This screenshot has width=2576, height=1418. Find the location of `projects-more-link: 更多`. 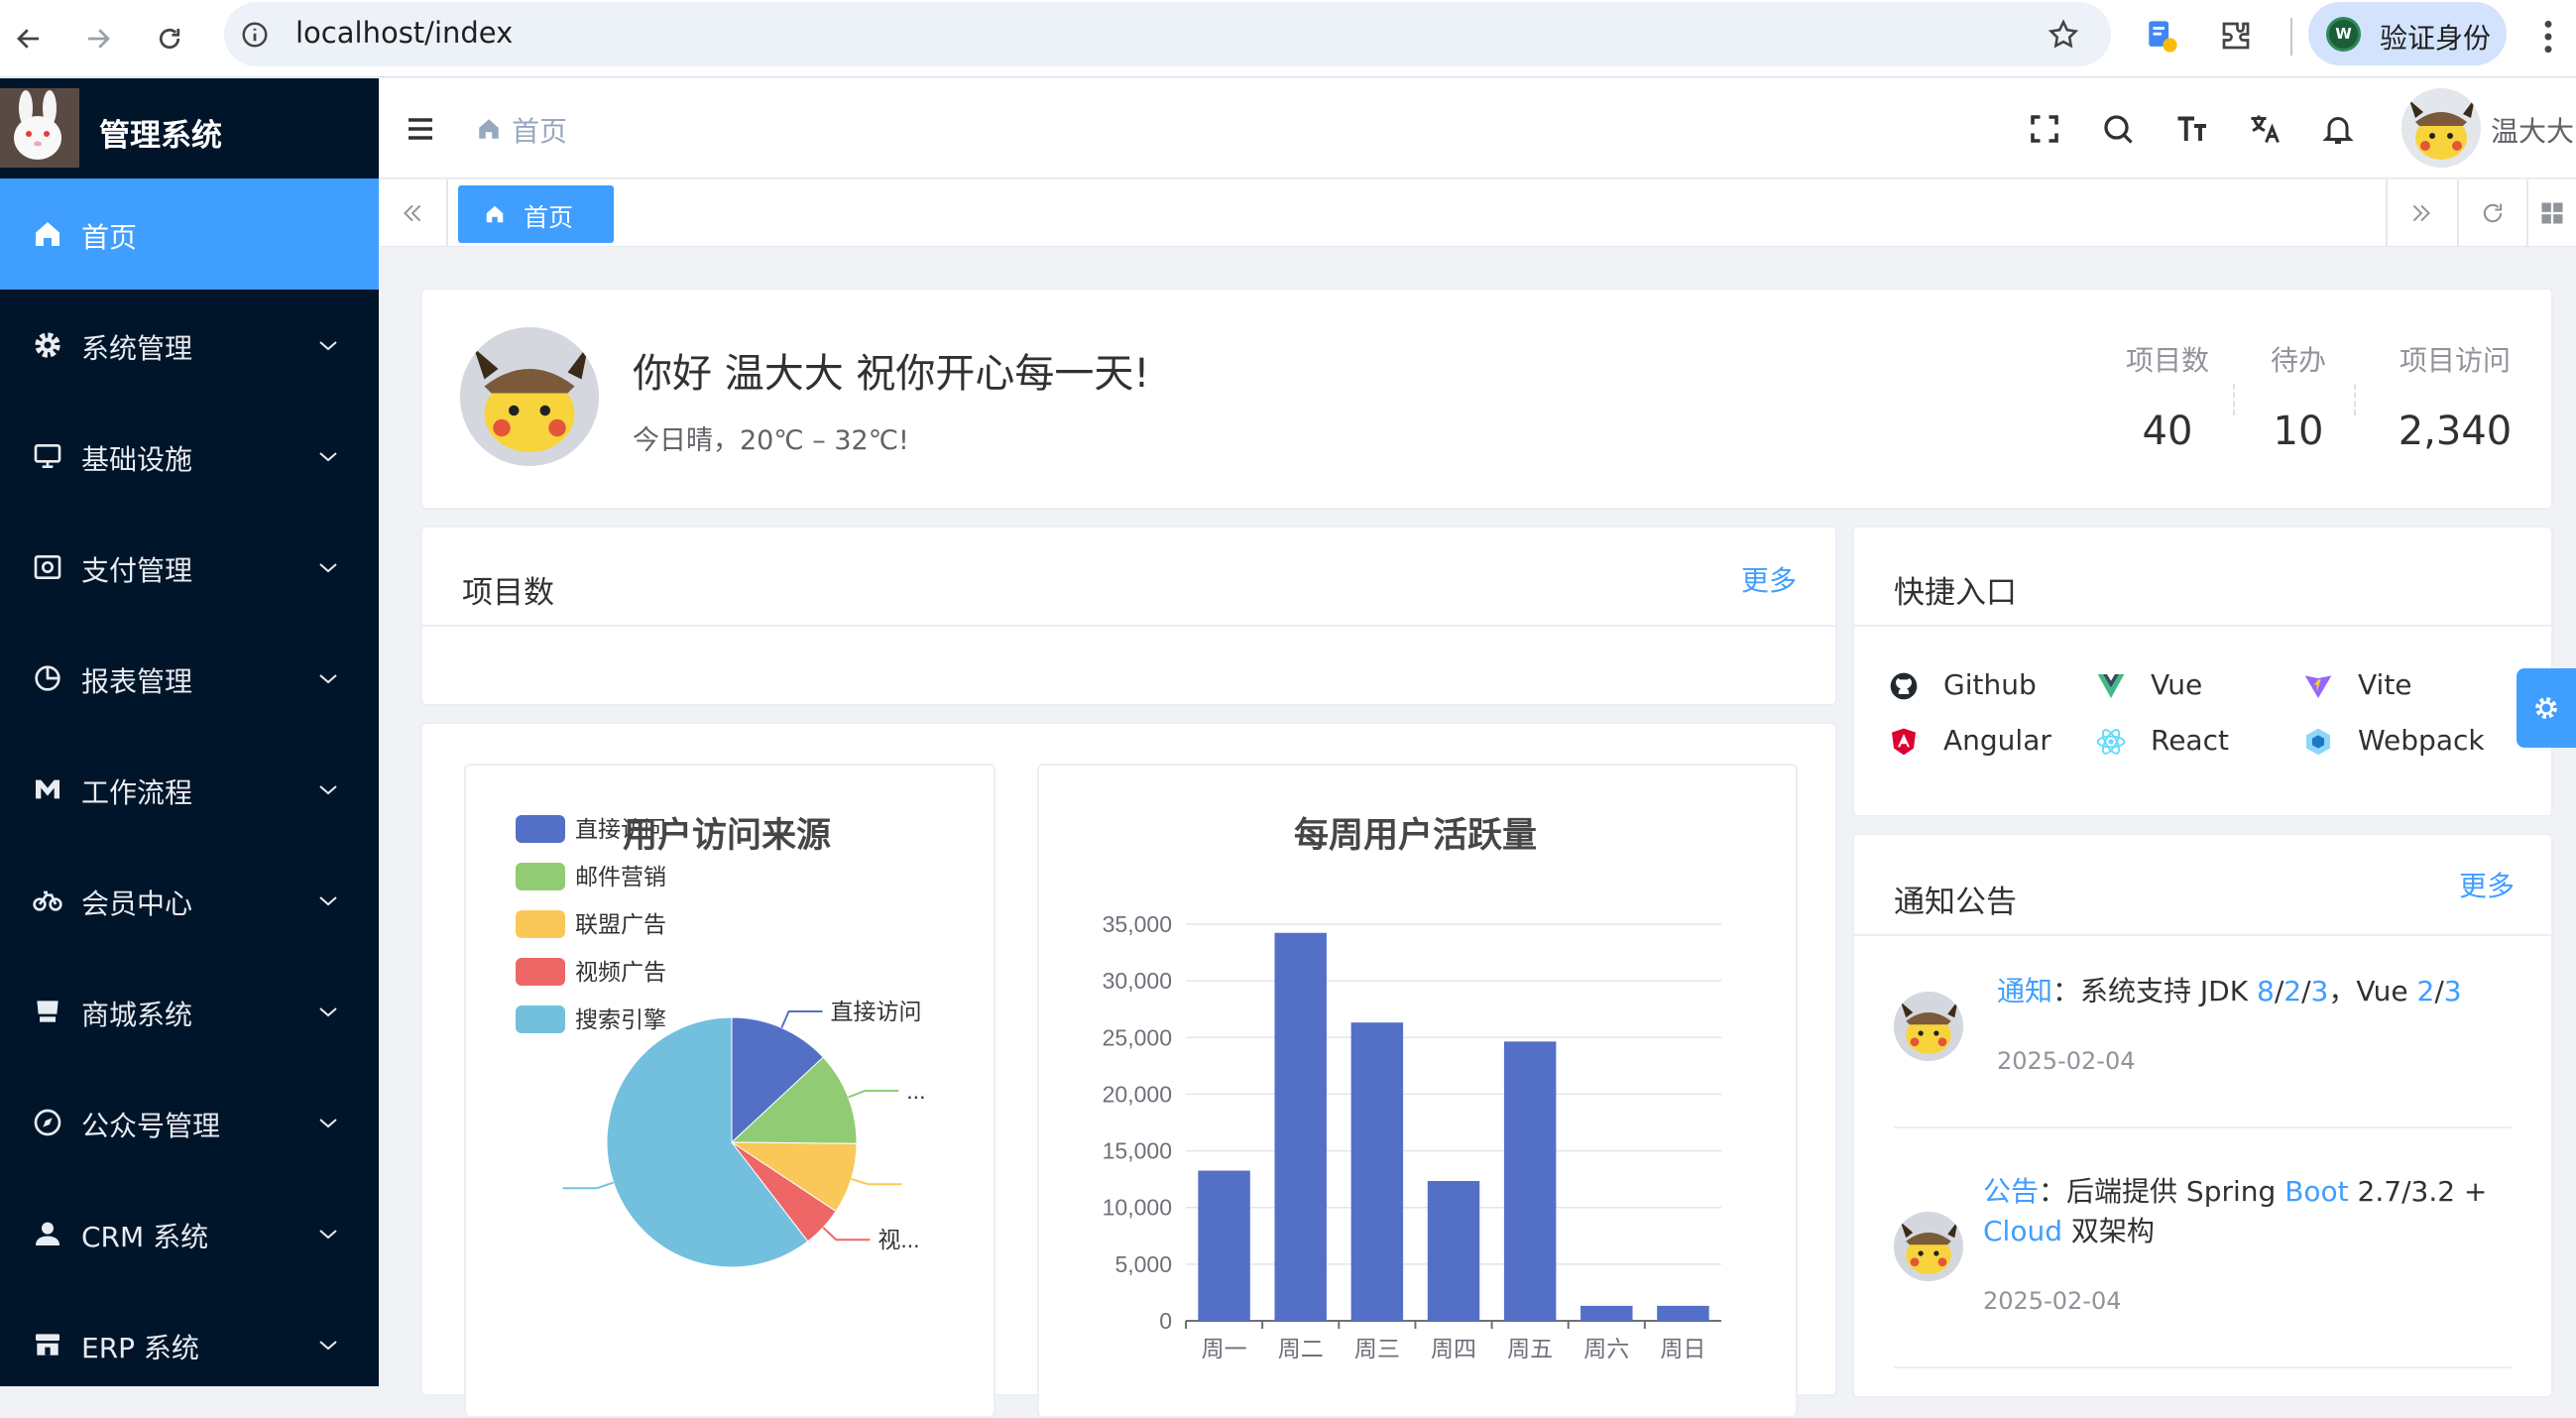

projects-more-link: 更多 is located at coordinates (1769, 579).